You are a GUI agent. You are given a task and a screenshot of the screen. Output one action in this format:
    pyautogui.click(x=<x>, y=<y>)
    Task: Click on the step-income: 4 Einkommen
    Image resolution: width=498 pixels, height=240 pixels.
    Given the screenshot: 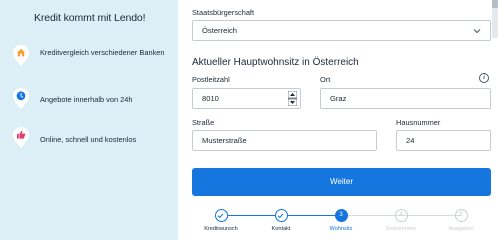 What is the action you would take?
    pyautogui.click(x=401, y=220)
    